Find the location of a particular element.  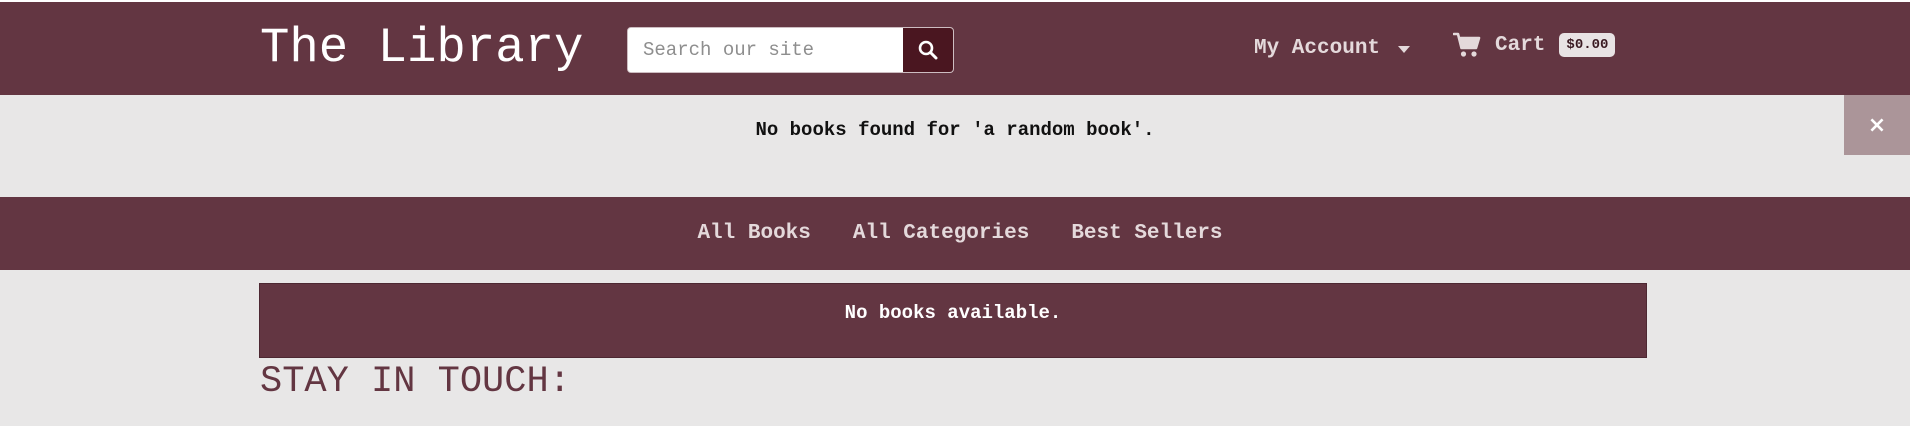

empty-results-box: No books available. is located at coordinates (953, 320).